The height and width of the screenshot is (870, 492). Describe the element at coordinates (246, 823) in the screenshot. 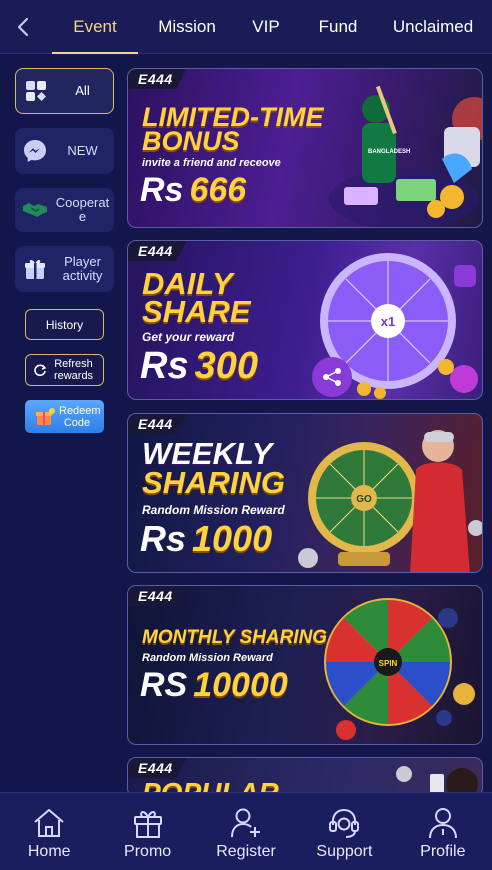

I see `add-user-icon` at that location.